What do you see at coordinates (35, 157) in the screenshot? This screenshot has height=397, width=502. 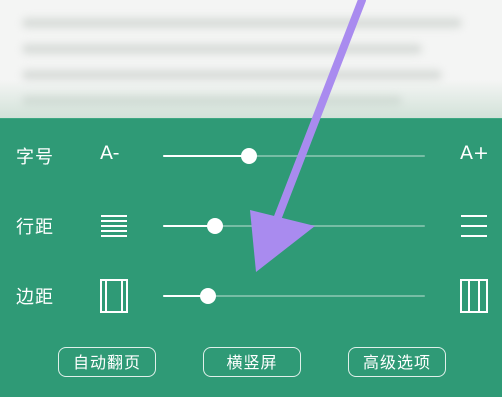 I see `font-size-label: 字号` at bounding box center [35, 157].